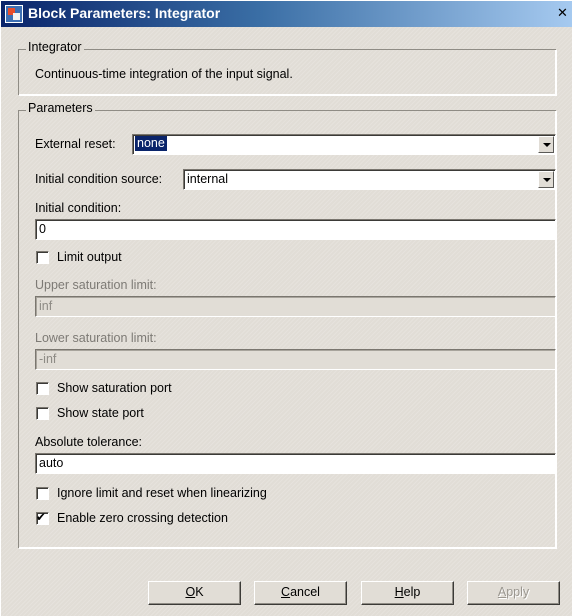 This screenshot has height=616, width=572. What do you see at coordinates (96, 338) in the screenshot?
I see `lower-saturation-limit-label: Lower saturation limit:` at bounding box center [96, 338].